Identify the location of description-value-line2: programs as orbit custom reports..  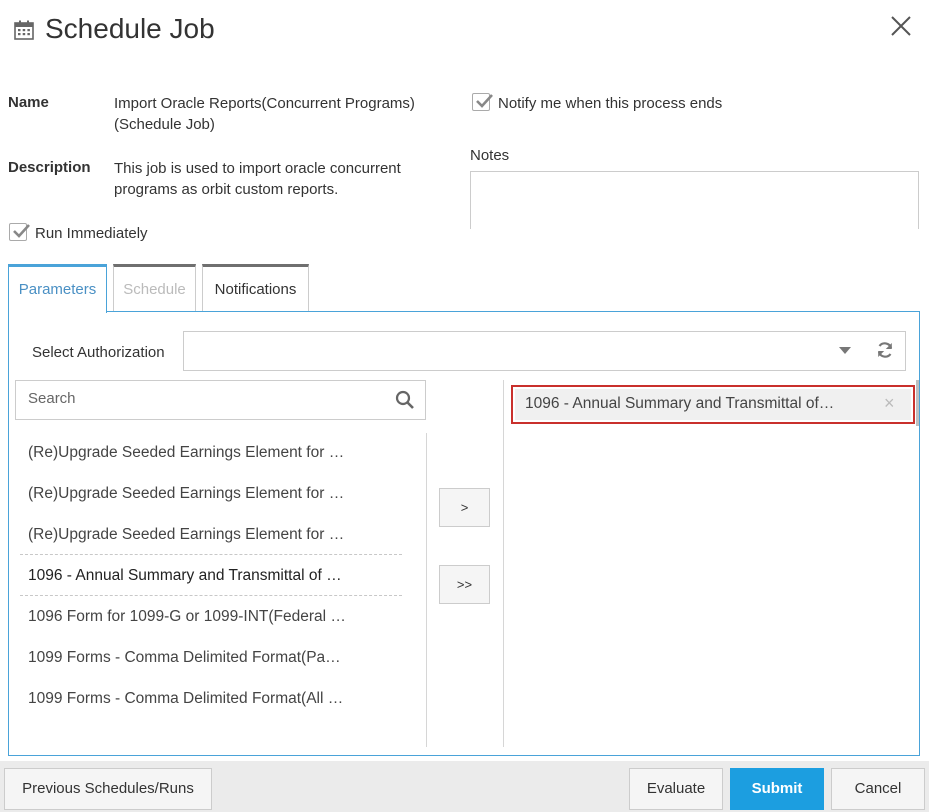
(226, 189).